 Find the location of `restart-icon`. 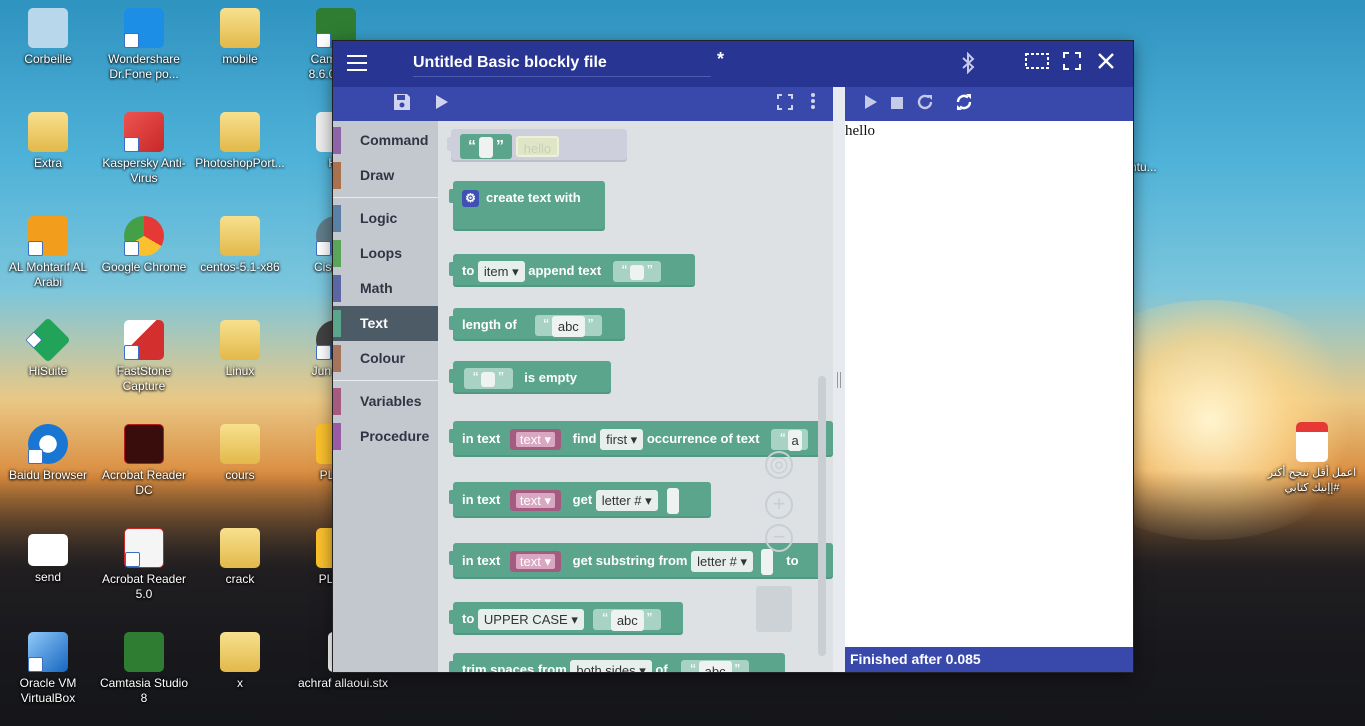

restart-icon is located at coordinates (925, 104).